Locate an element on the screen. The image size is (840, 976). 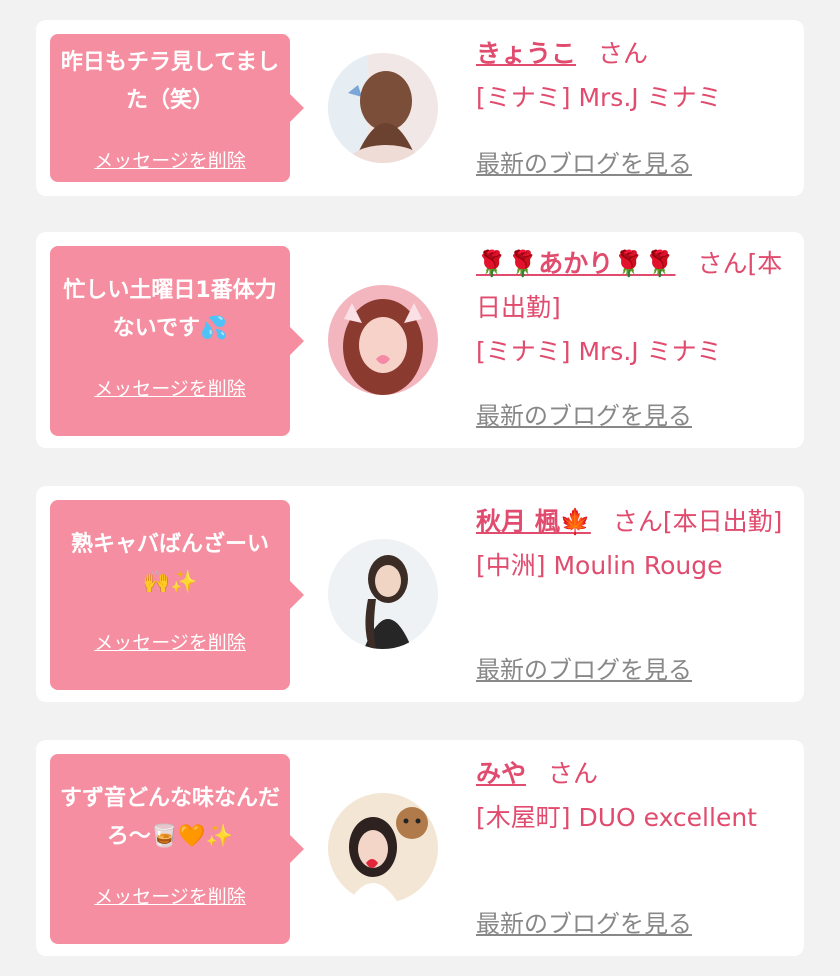
message-bubble: 昨日もチラ見してました（笑） メッセージを削除 is located at coordinates (177, 108).